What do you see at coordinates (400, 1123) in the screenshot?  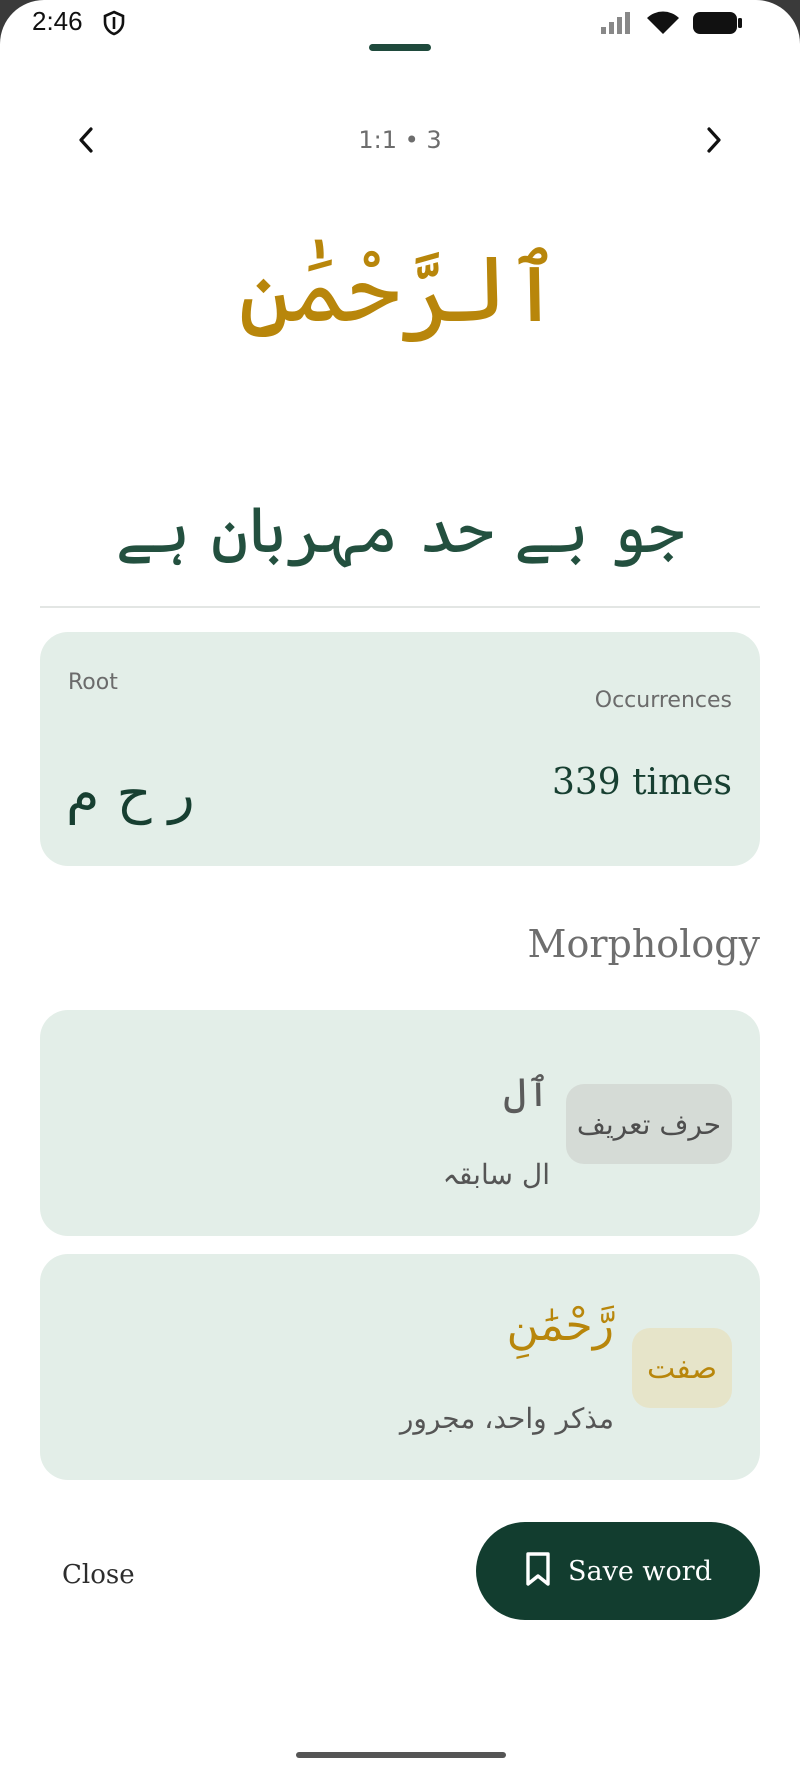 I see `morphology-segment-card: ٱل ال سابقہ حرف تعریف` at bounding box center [400, 1123].